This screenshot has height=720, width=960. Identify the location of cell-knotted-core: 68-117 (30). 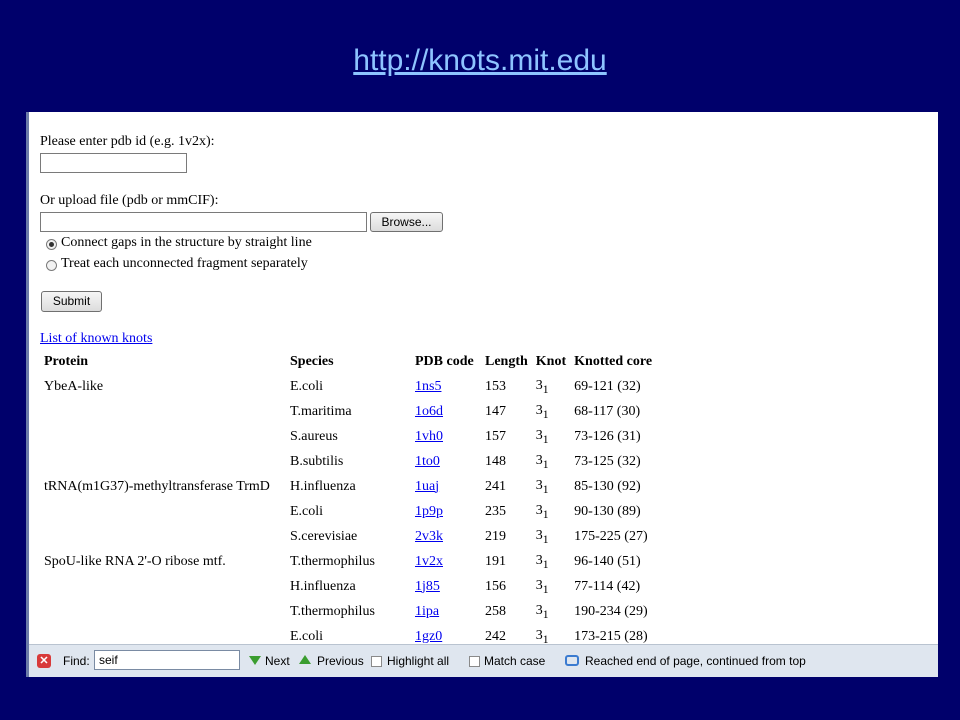
(607, 411).